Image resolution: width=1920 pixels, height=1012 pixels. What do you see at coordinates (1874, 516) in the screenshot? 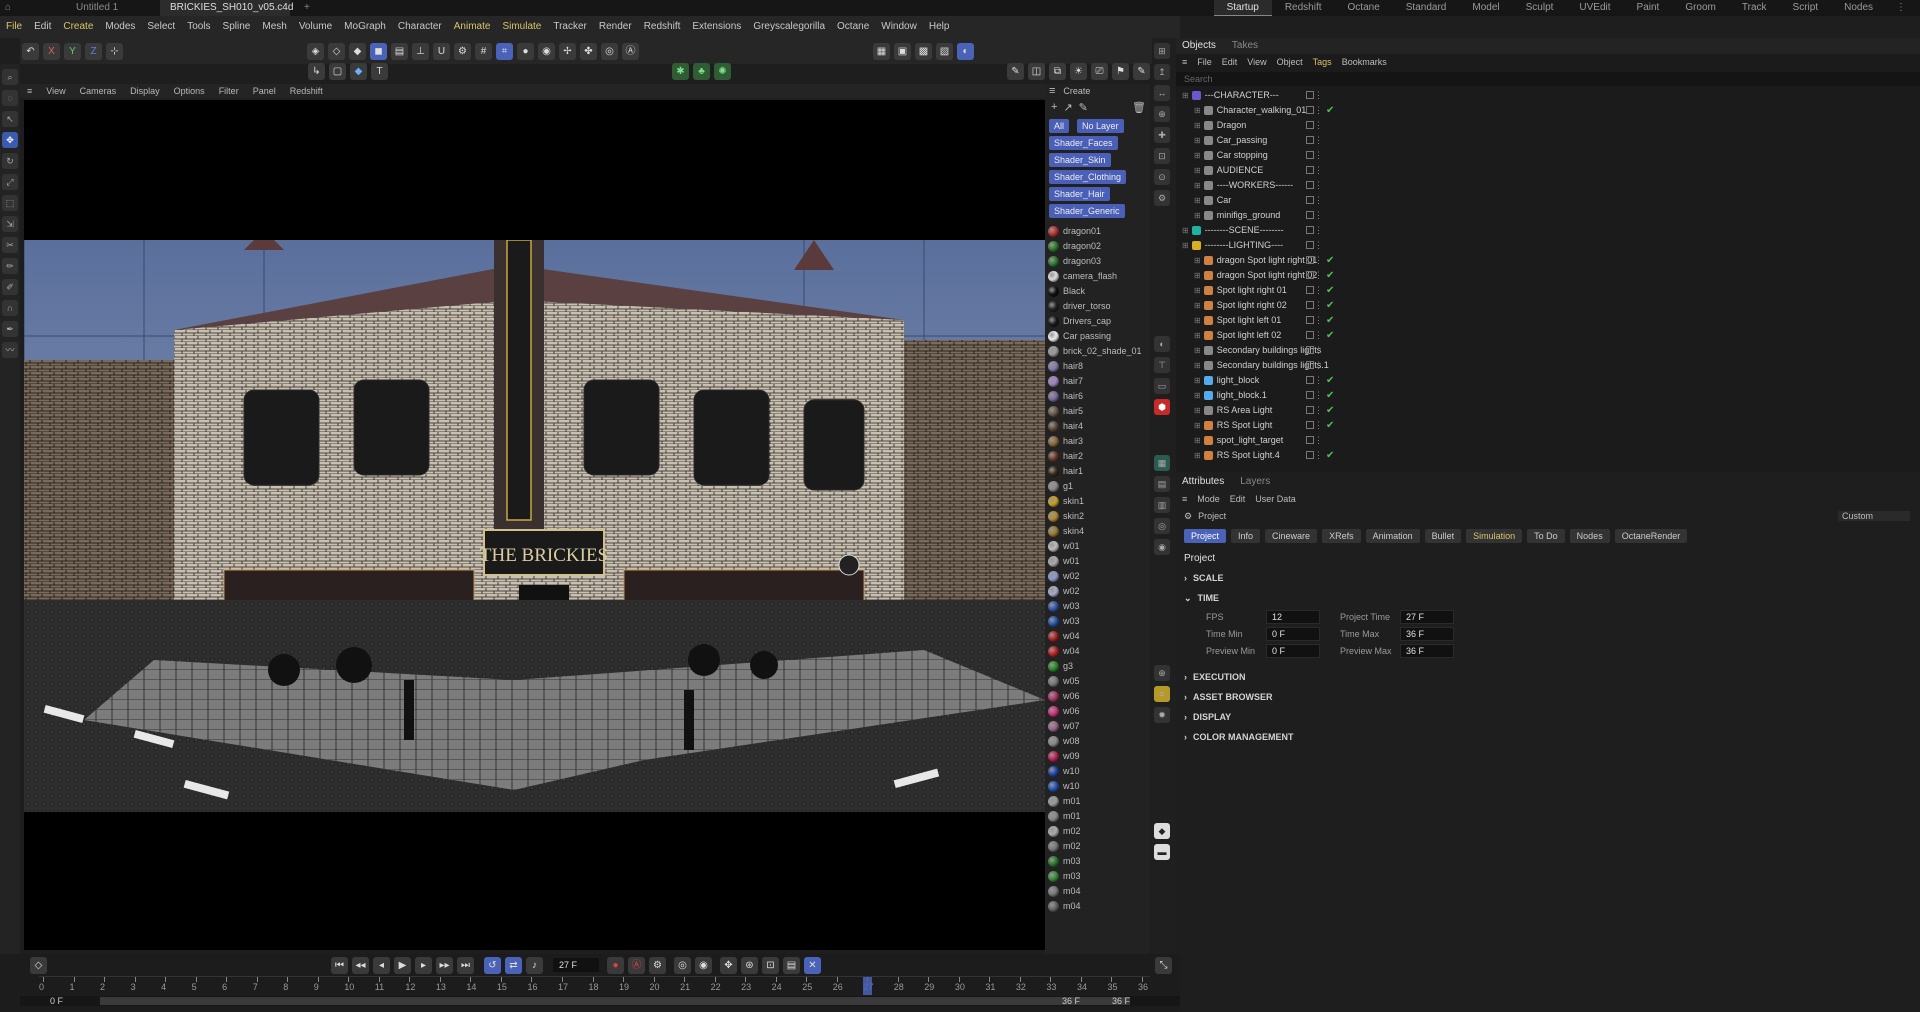
I see `custom-dropdown: Custom` at bounding box center [1874, 516].